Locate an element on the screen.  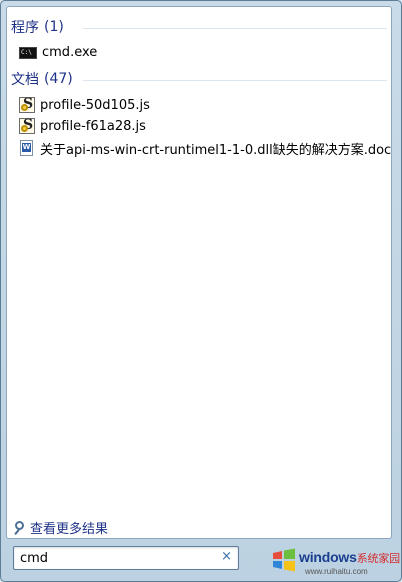
see-more-results-link: 查看更多结果 is located at coordinates (61, 527).